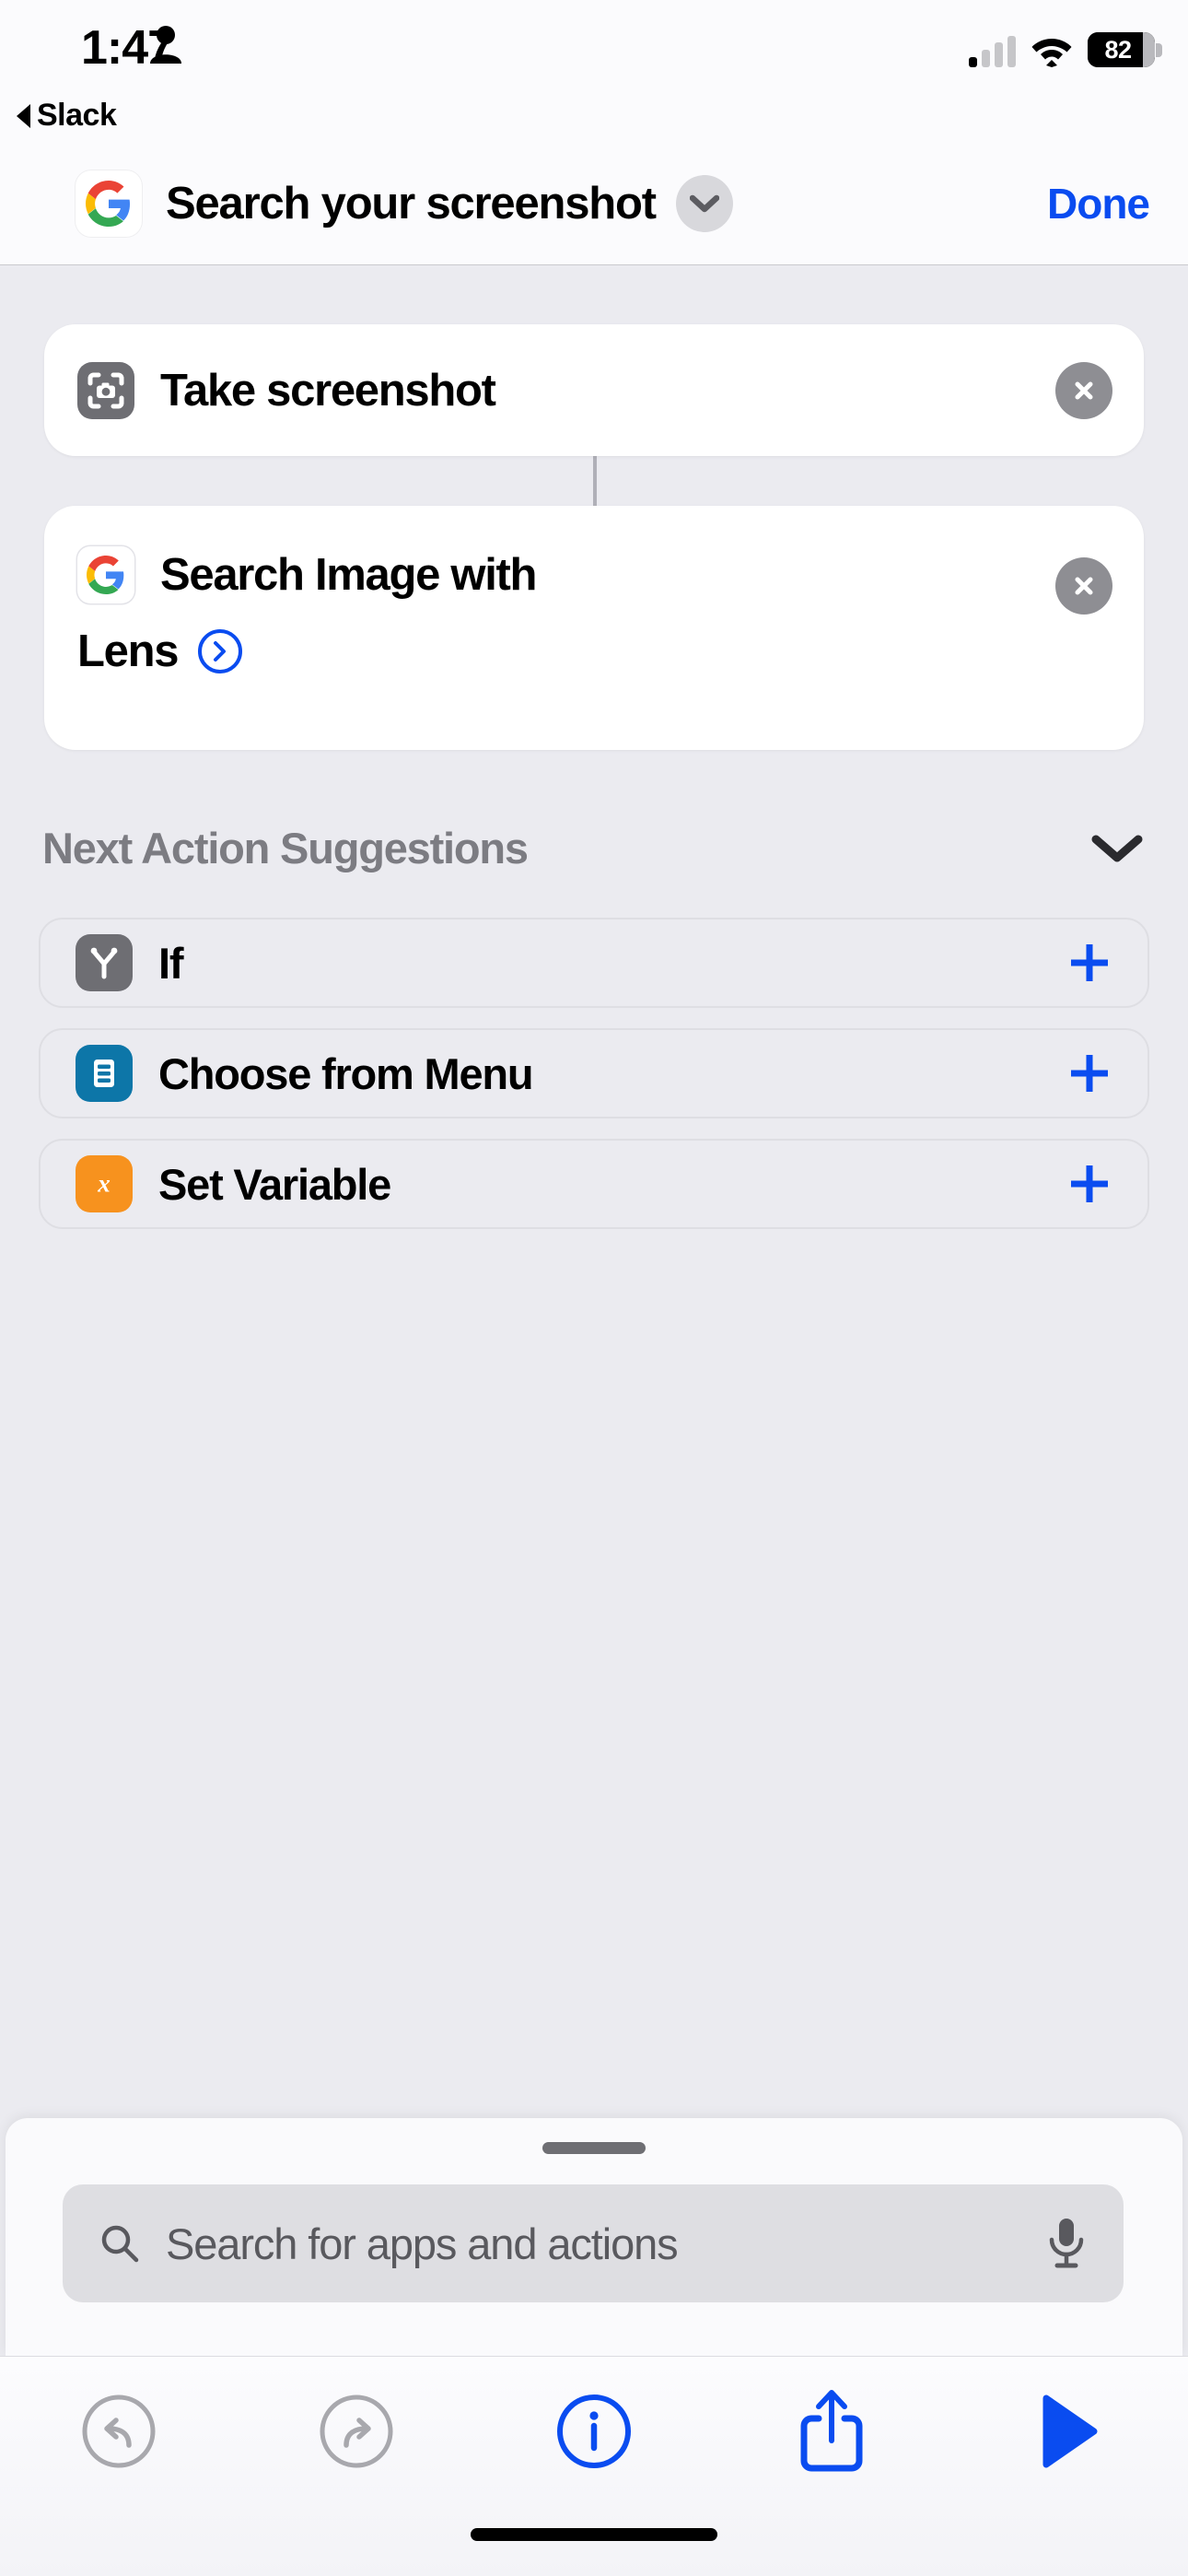 This screenshot has width=1188, height=2576. Describe the element at coordinates (23, 115) in the screenshot. I see `back-triangle-icon` at that location.